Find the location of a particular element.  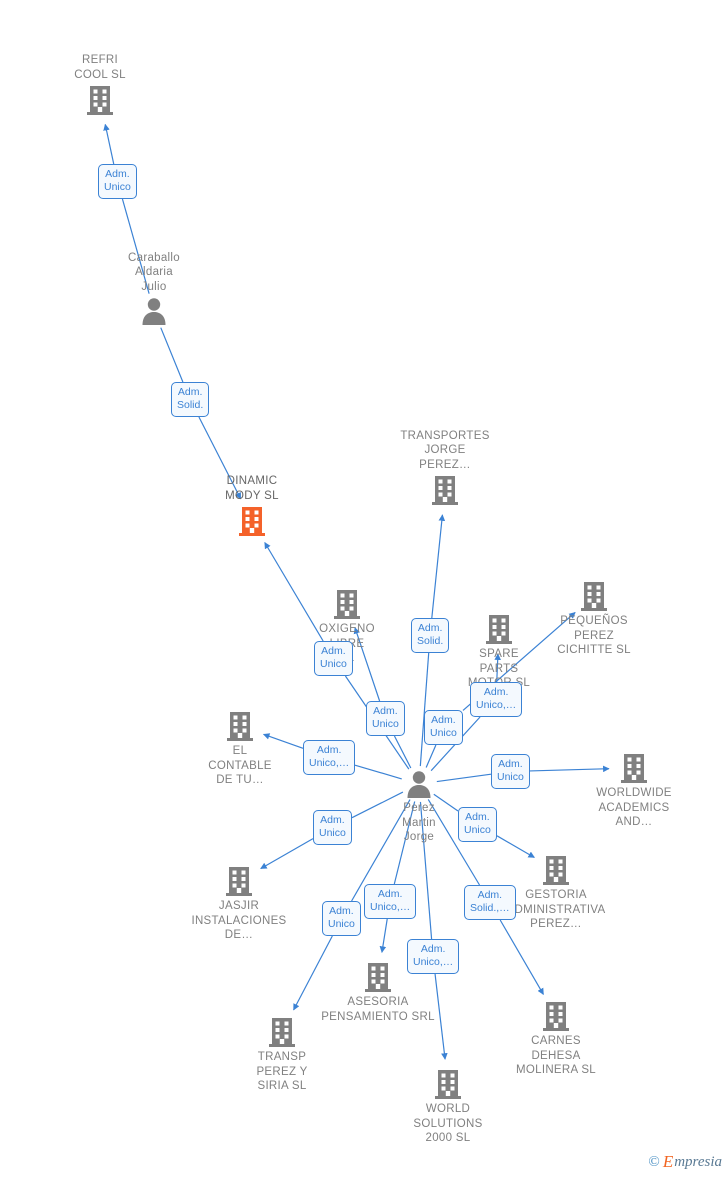

edge-label-e_caraballo_dinamic: Adm. Solid. is located at coordinates (190, 399).